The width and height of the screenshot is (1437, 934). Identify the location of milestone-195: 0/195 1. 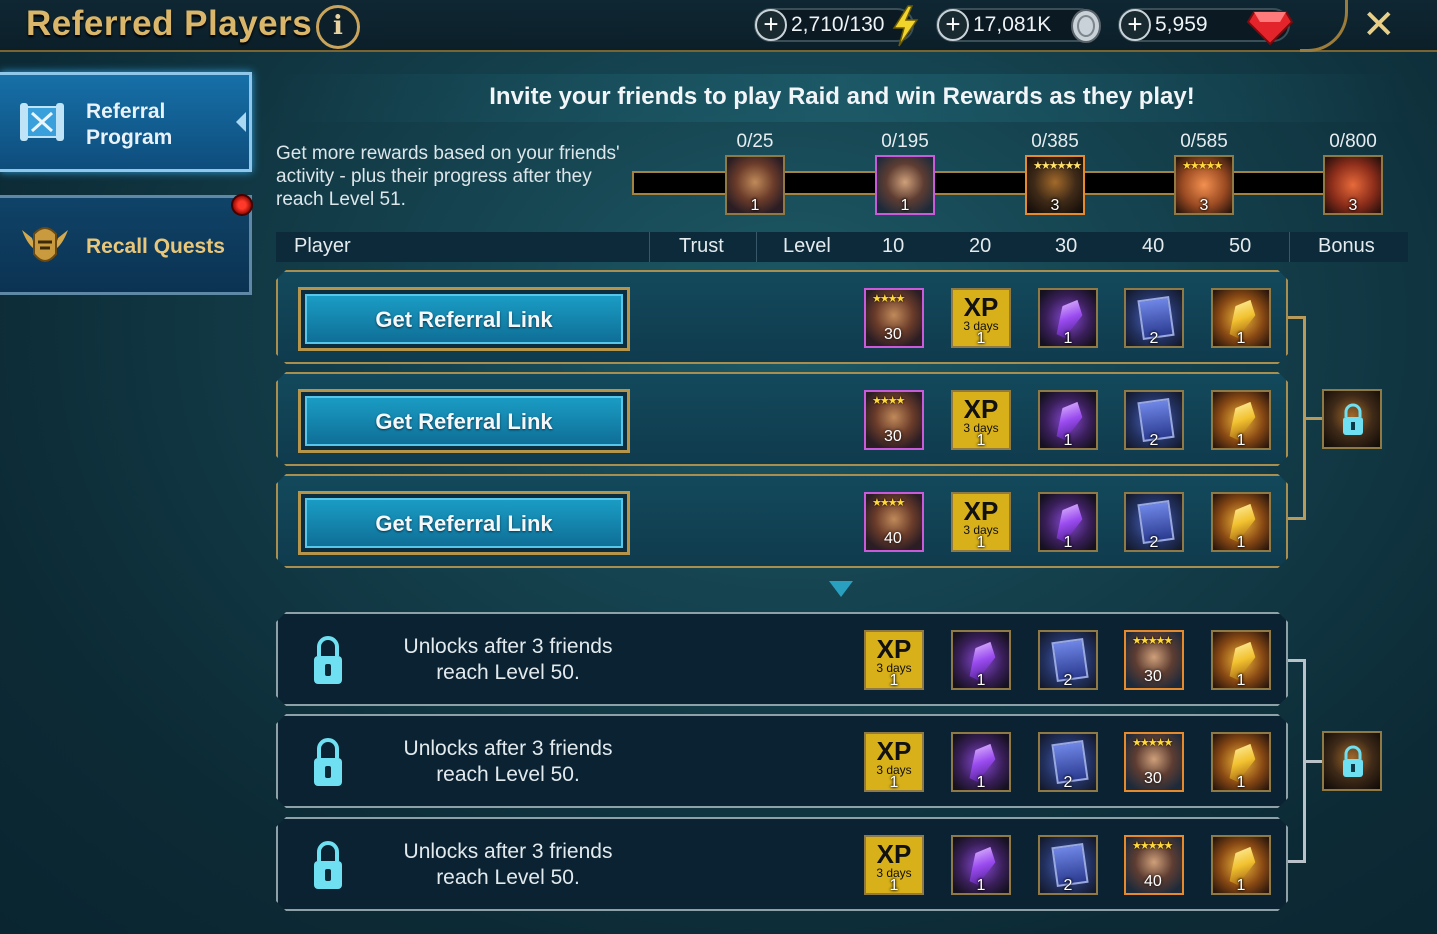
(905, 173).